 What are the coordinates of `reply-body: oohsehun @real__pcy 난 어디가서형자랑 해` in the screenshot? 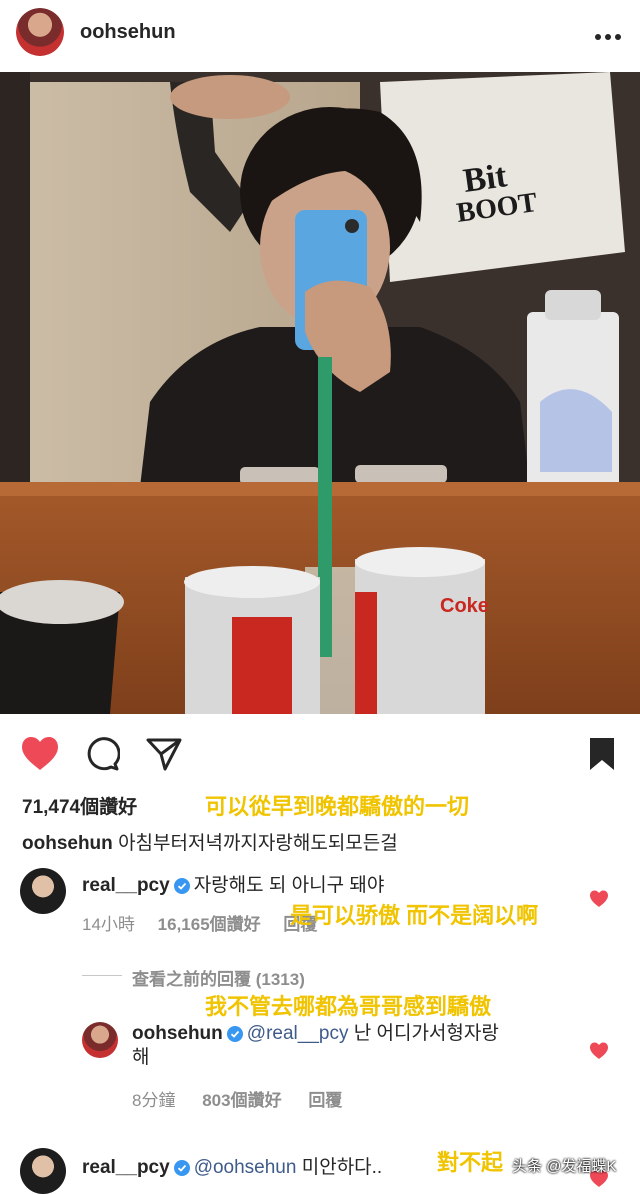 It's located at (342, 1046).